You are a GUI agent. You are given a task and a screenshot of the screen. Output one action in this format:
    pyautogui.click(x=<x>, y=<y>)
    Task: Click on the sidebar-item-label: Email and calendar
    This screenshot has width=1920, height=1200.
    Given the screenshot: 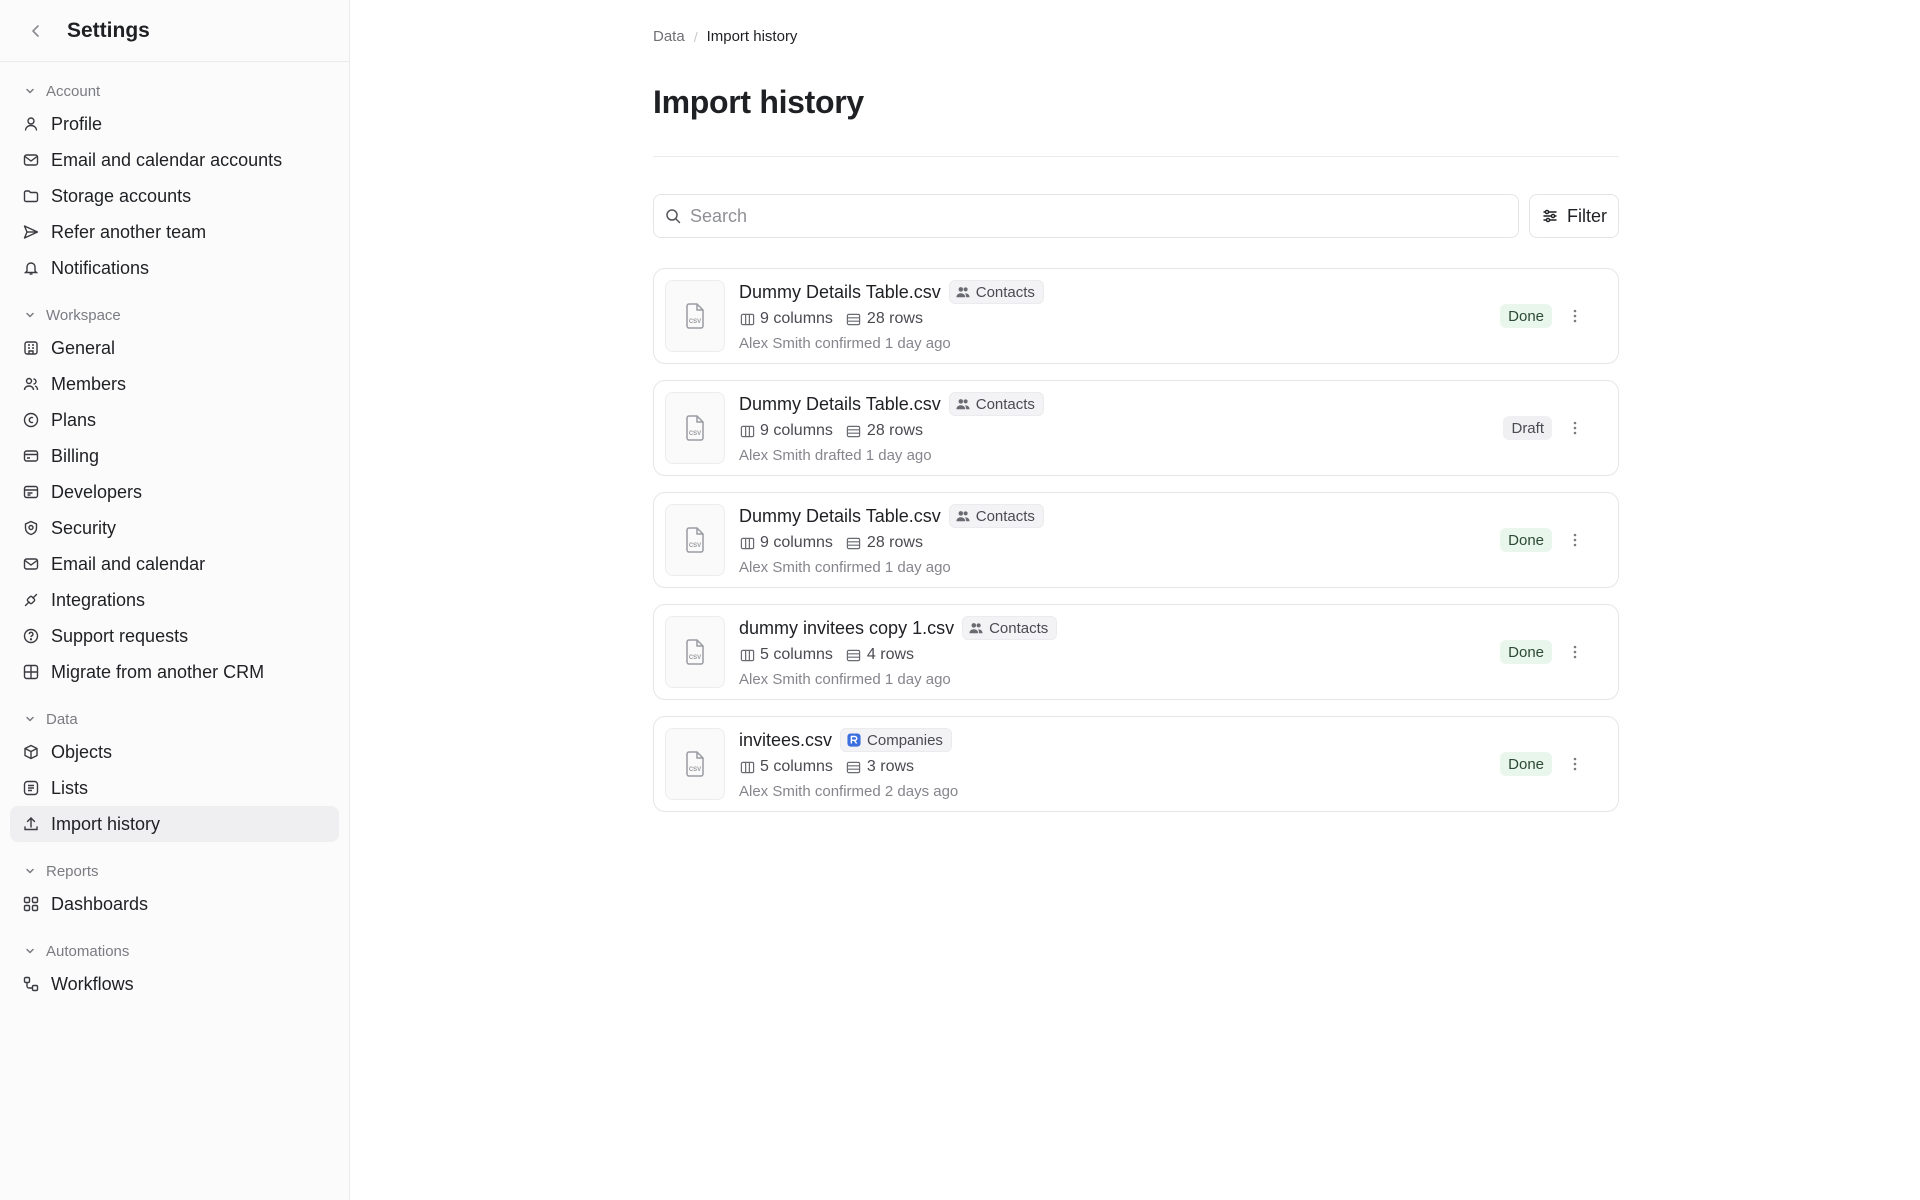 What is the action you would take?
    pyautogui.click(x=128, y=563)
    